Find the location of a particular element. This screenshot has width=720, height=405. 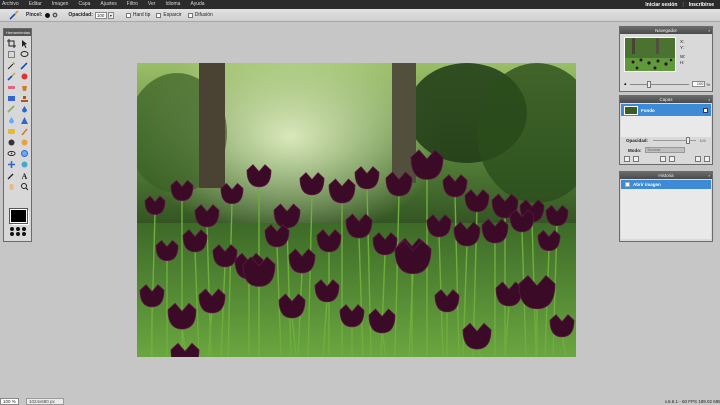

brush-tool-icon is located at coordinates (14, 15).